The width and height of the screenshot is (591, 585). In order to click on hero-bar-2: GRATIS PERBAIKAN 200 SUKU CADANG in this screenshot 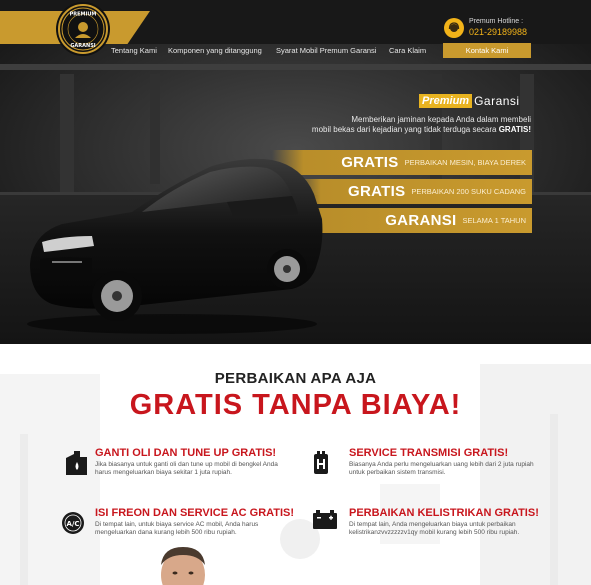, I will do `click(412, 191)`.